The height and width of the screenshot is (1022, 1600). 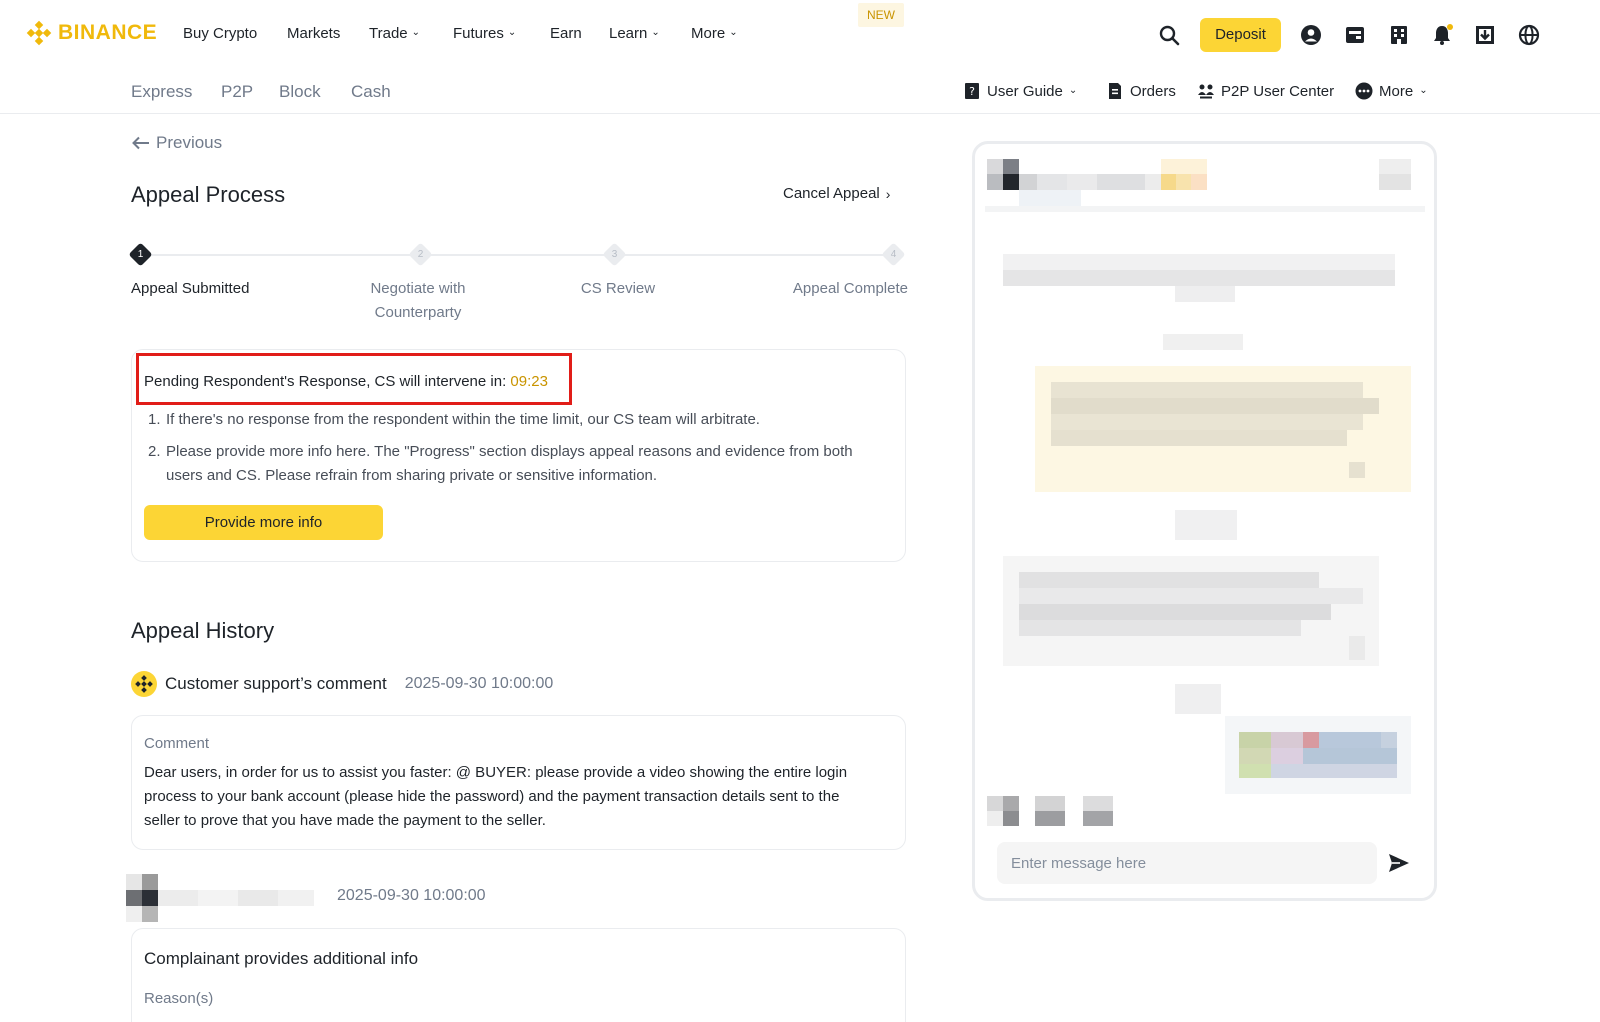 What do you see at coordinates (154, 451) in the screenshot?
I see `list-item-number: 2.` at bounding box center [154, 451].